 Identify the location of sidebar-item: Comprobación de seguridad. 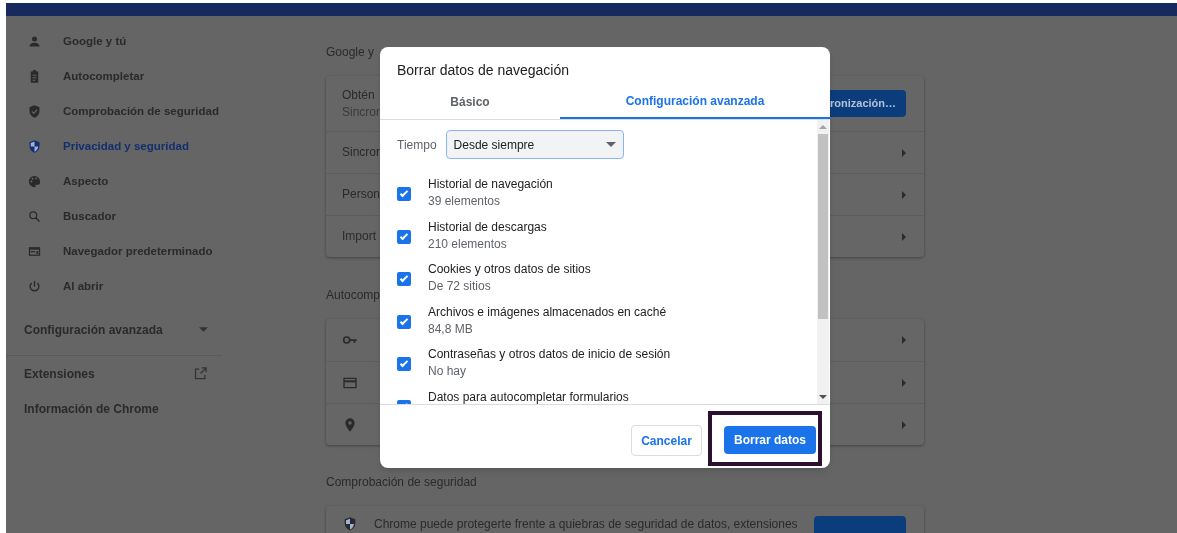
(117, 111).